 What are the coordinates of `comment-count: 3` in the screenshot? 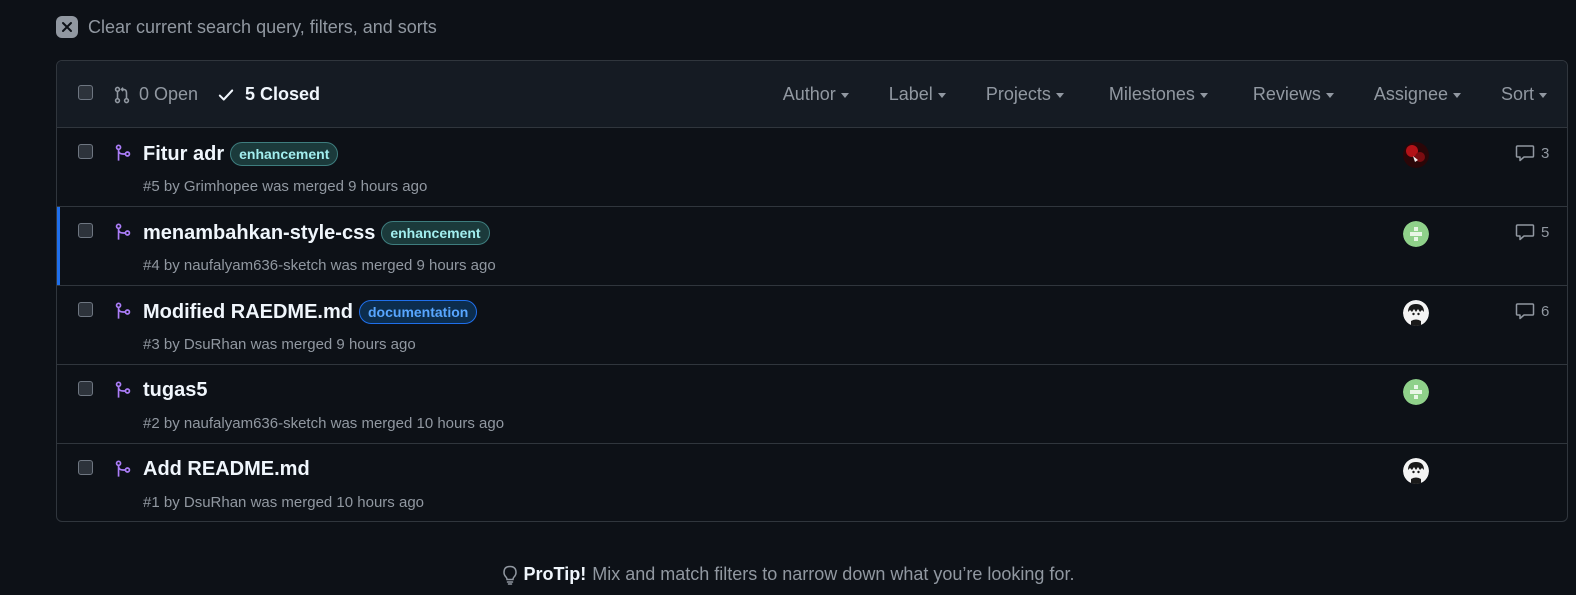 It's located at (1545, 153).